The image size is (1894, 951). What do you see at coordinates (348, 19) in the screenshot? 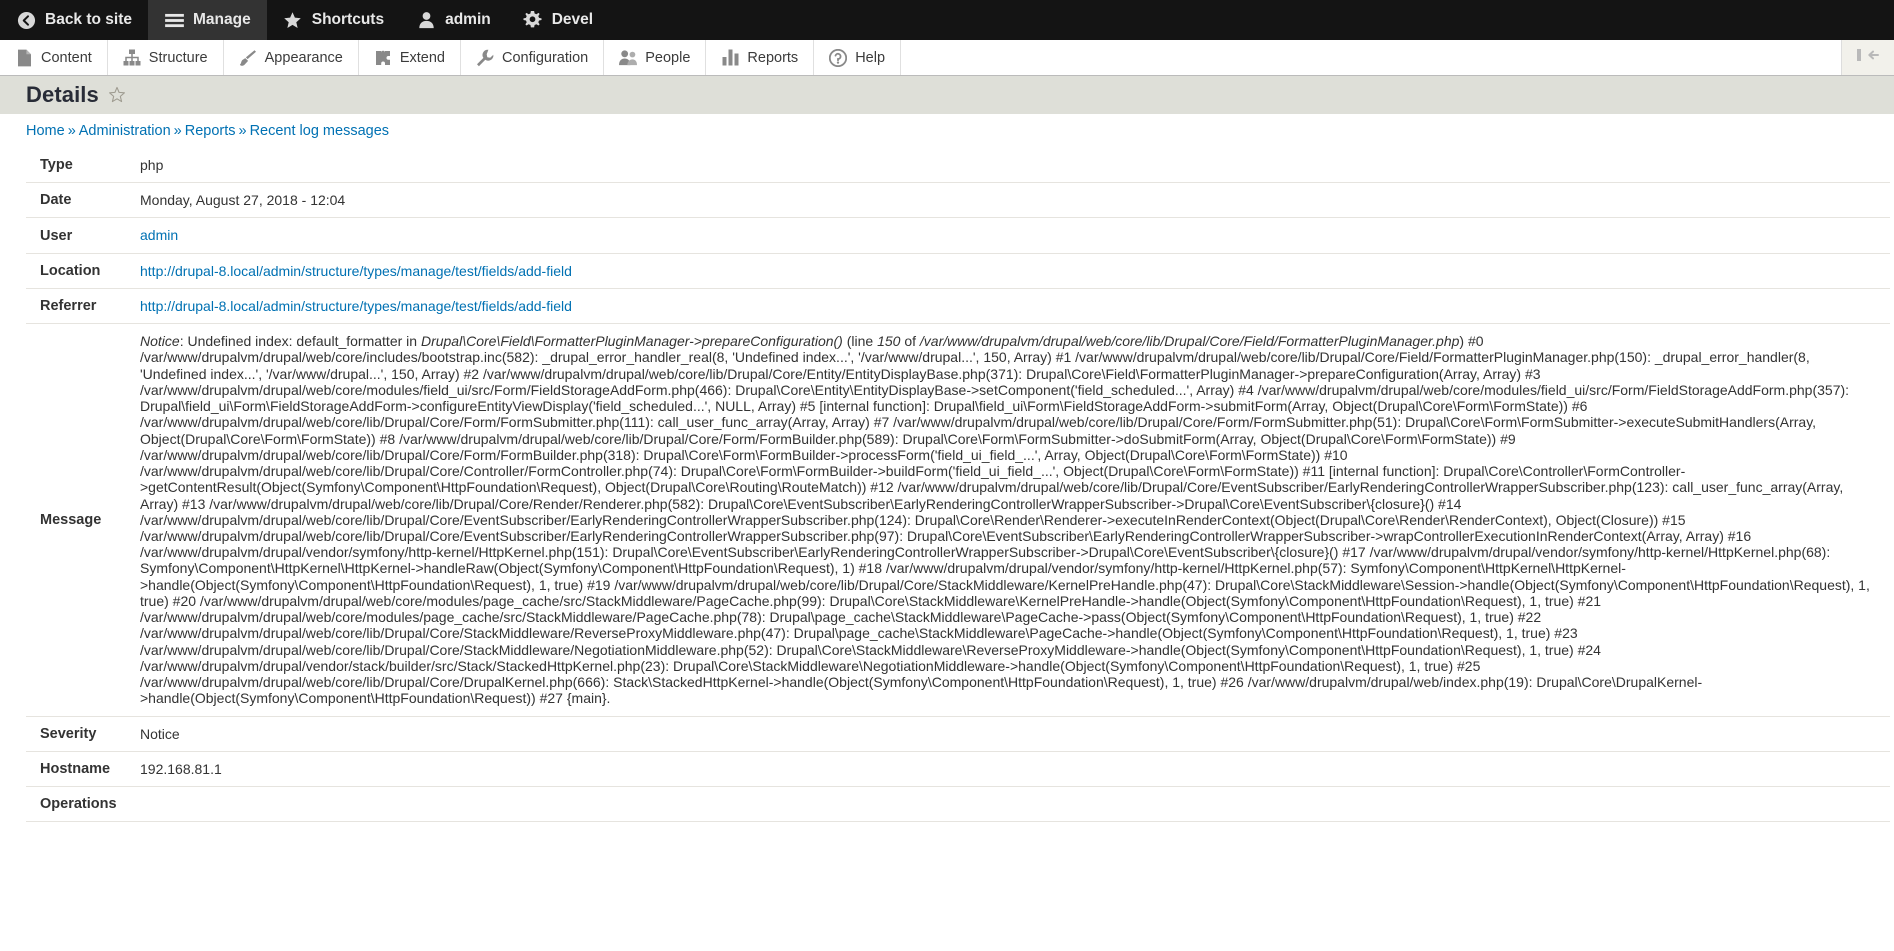
I see `toolbar-item-label: Shortcuts` at bounding box center [348, 19].